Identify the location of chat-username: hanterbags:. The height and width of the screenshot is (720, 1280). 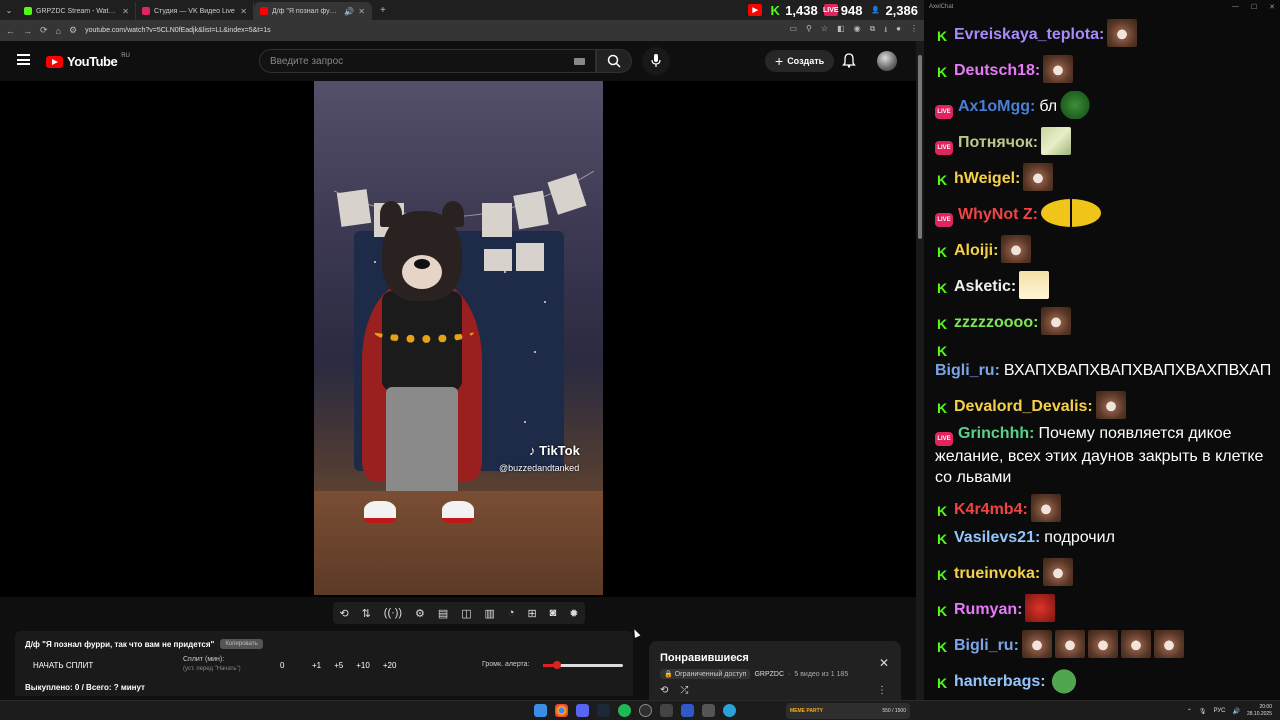
(1000, 681).